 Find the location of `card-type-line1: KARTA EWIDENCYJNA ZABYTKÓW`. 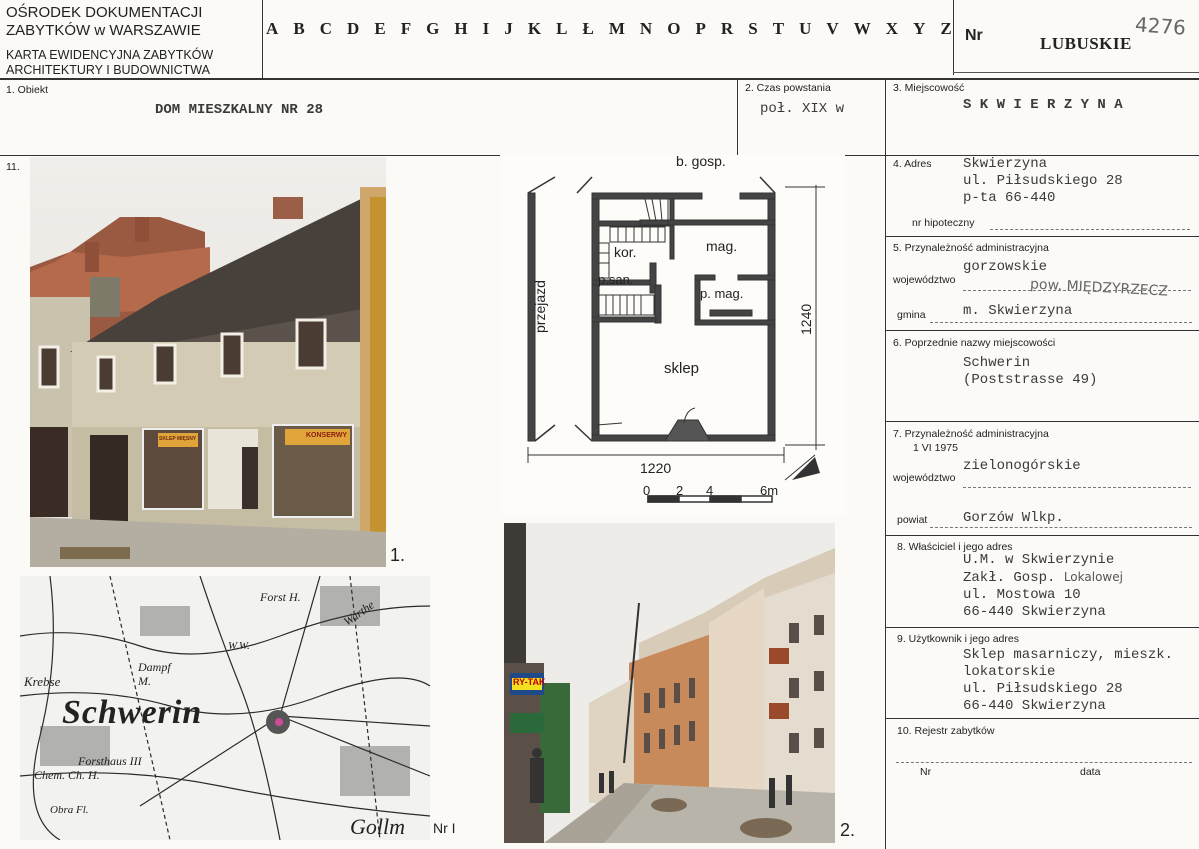

card-type-line1: KARTA EWIDENCYJNA ZABYTKÓW is located at coordinates (110, 55).